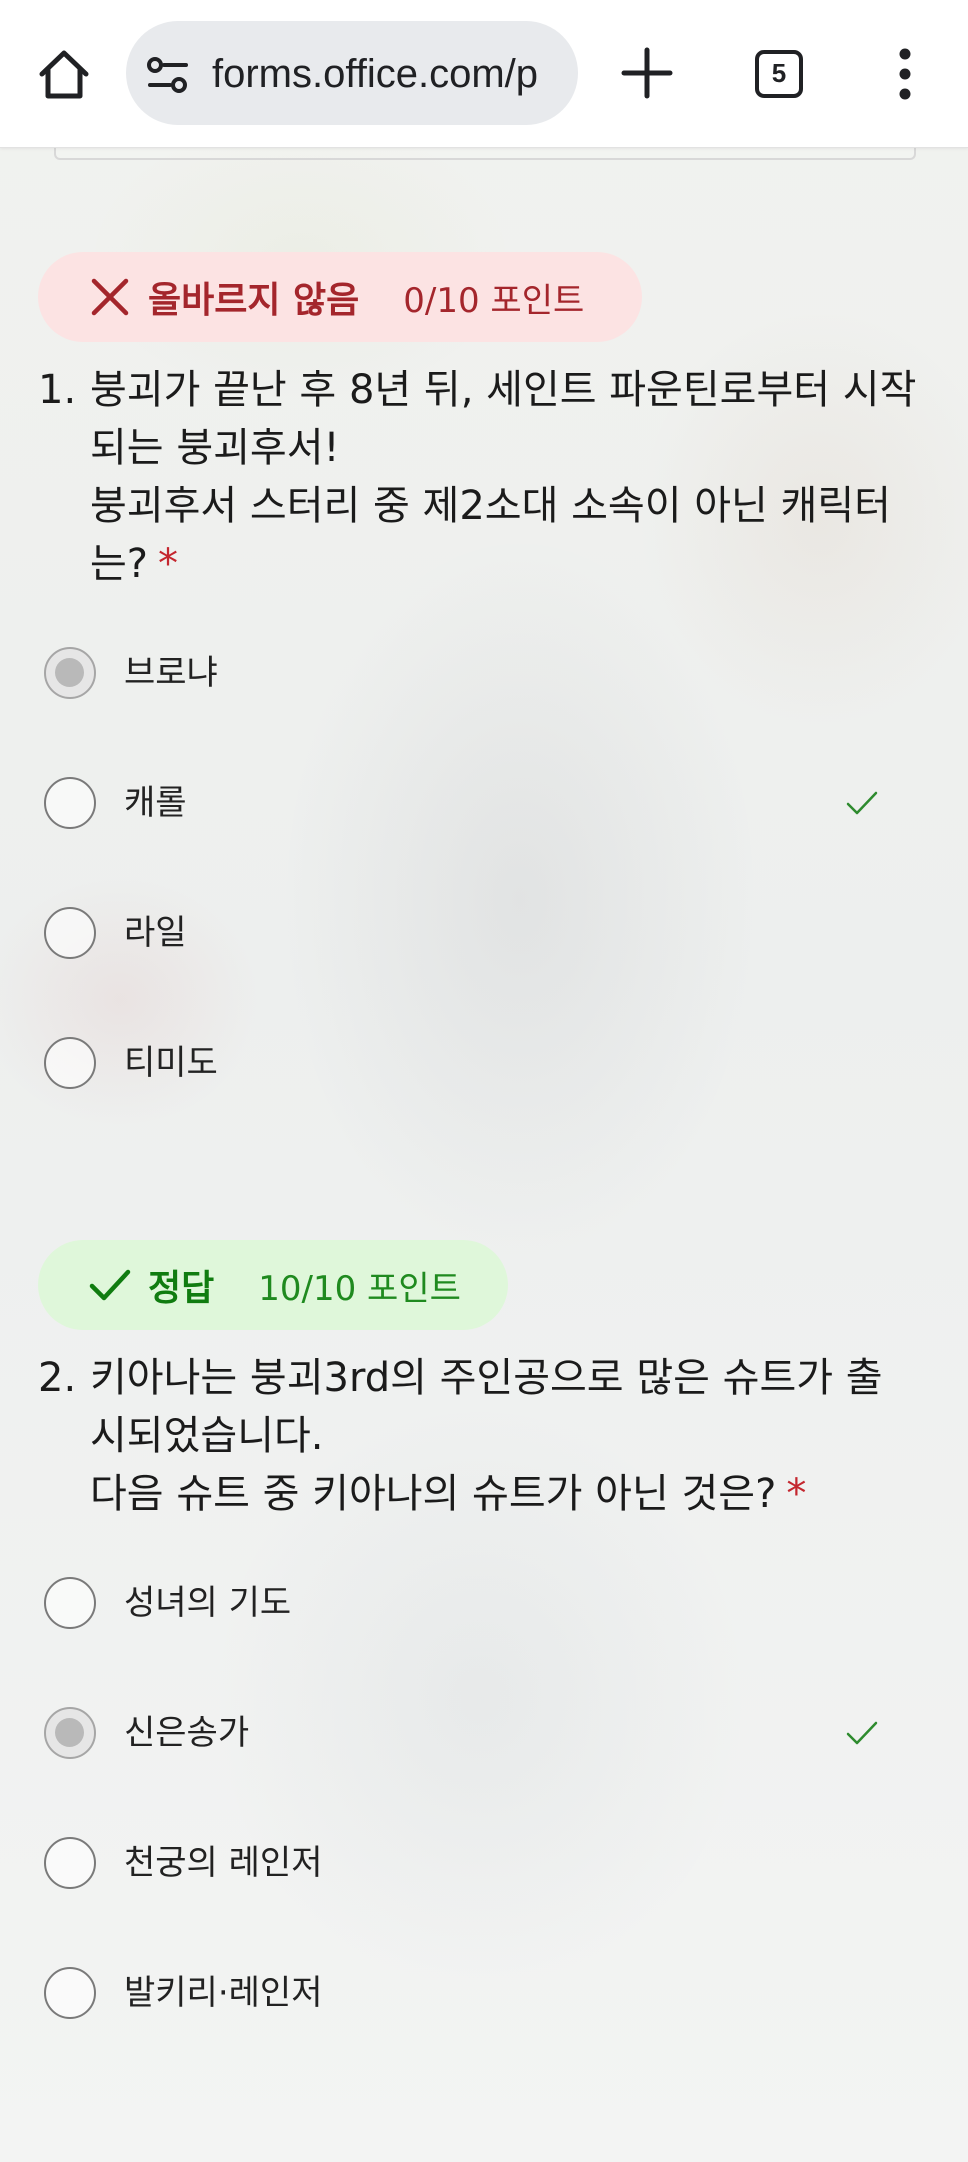 Image resolution: width=968 pixels, height=2162 pixels. Describe the element at coordinates (647, 73) in the screenshot. I see `plus-icon` at that location.